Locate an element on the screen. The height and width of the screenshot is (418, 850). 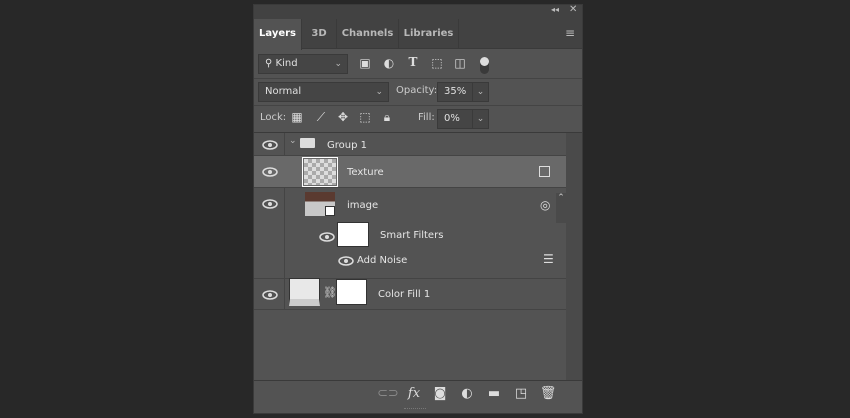
close-icon: ✕ is located at coordinates (573, 9).